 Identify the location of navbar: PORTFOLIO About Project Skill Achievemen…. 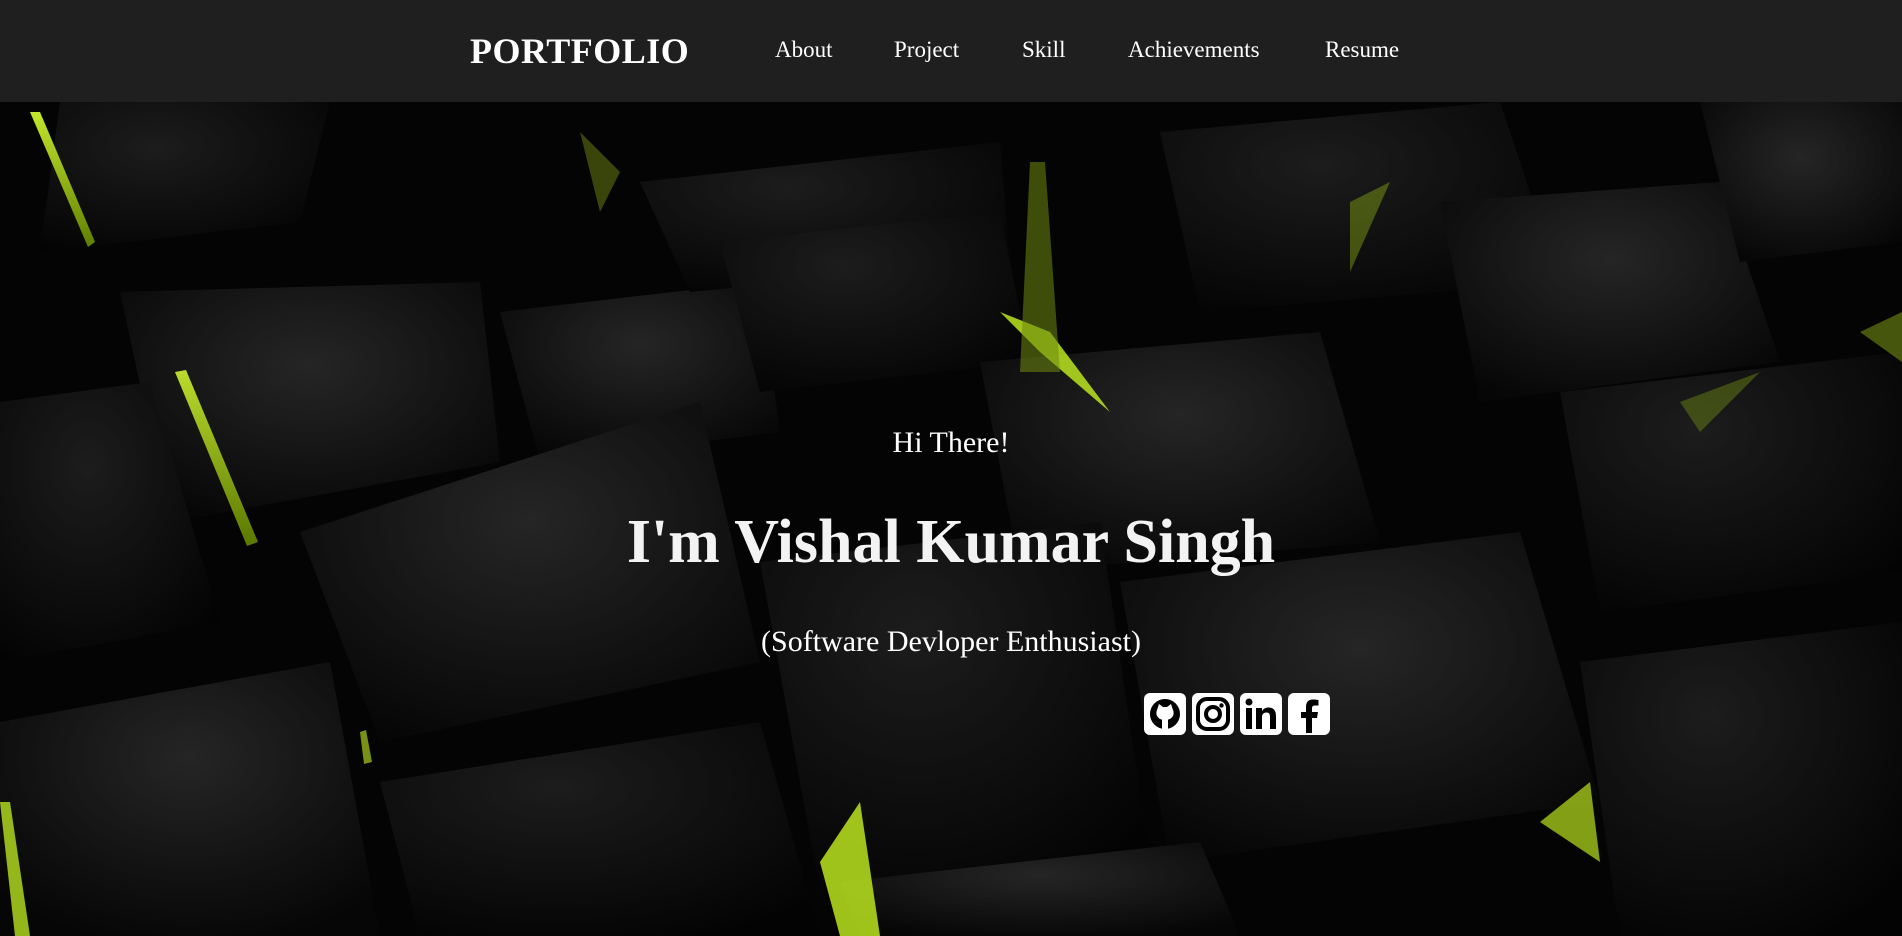
(951, 51).